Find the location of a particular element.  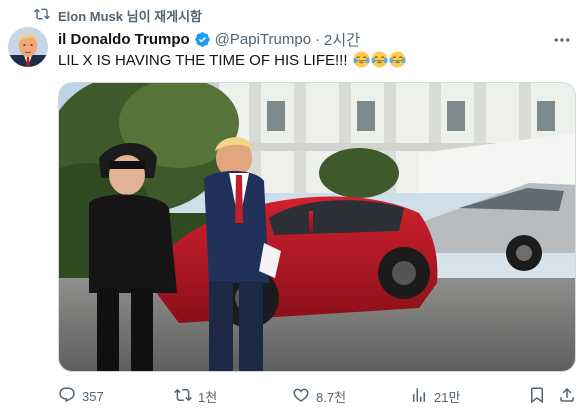

like-button: 8.7천 is located at coordinates (319, 396).